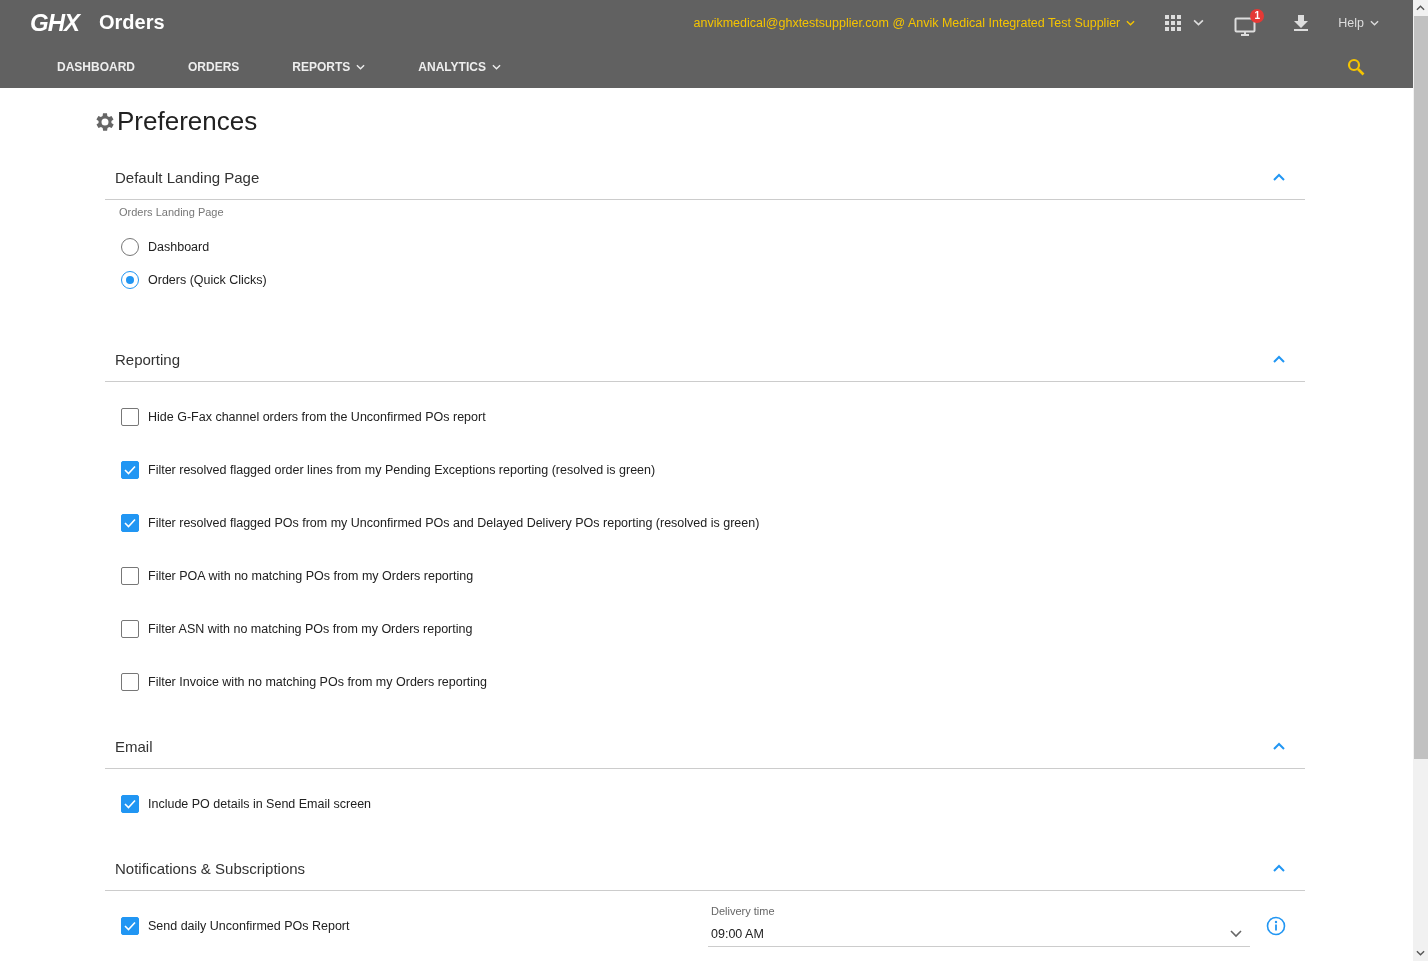  I want to click on scrollbar, so click(1420, 480).